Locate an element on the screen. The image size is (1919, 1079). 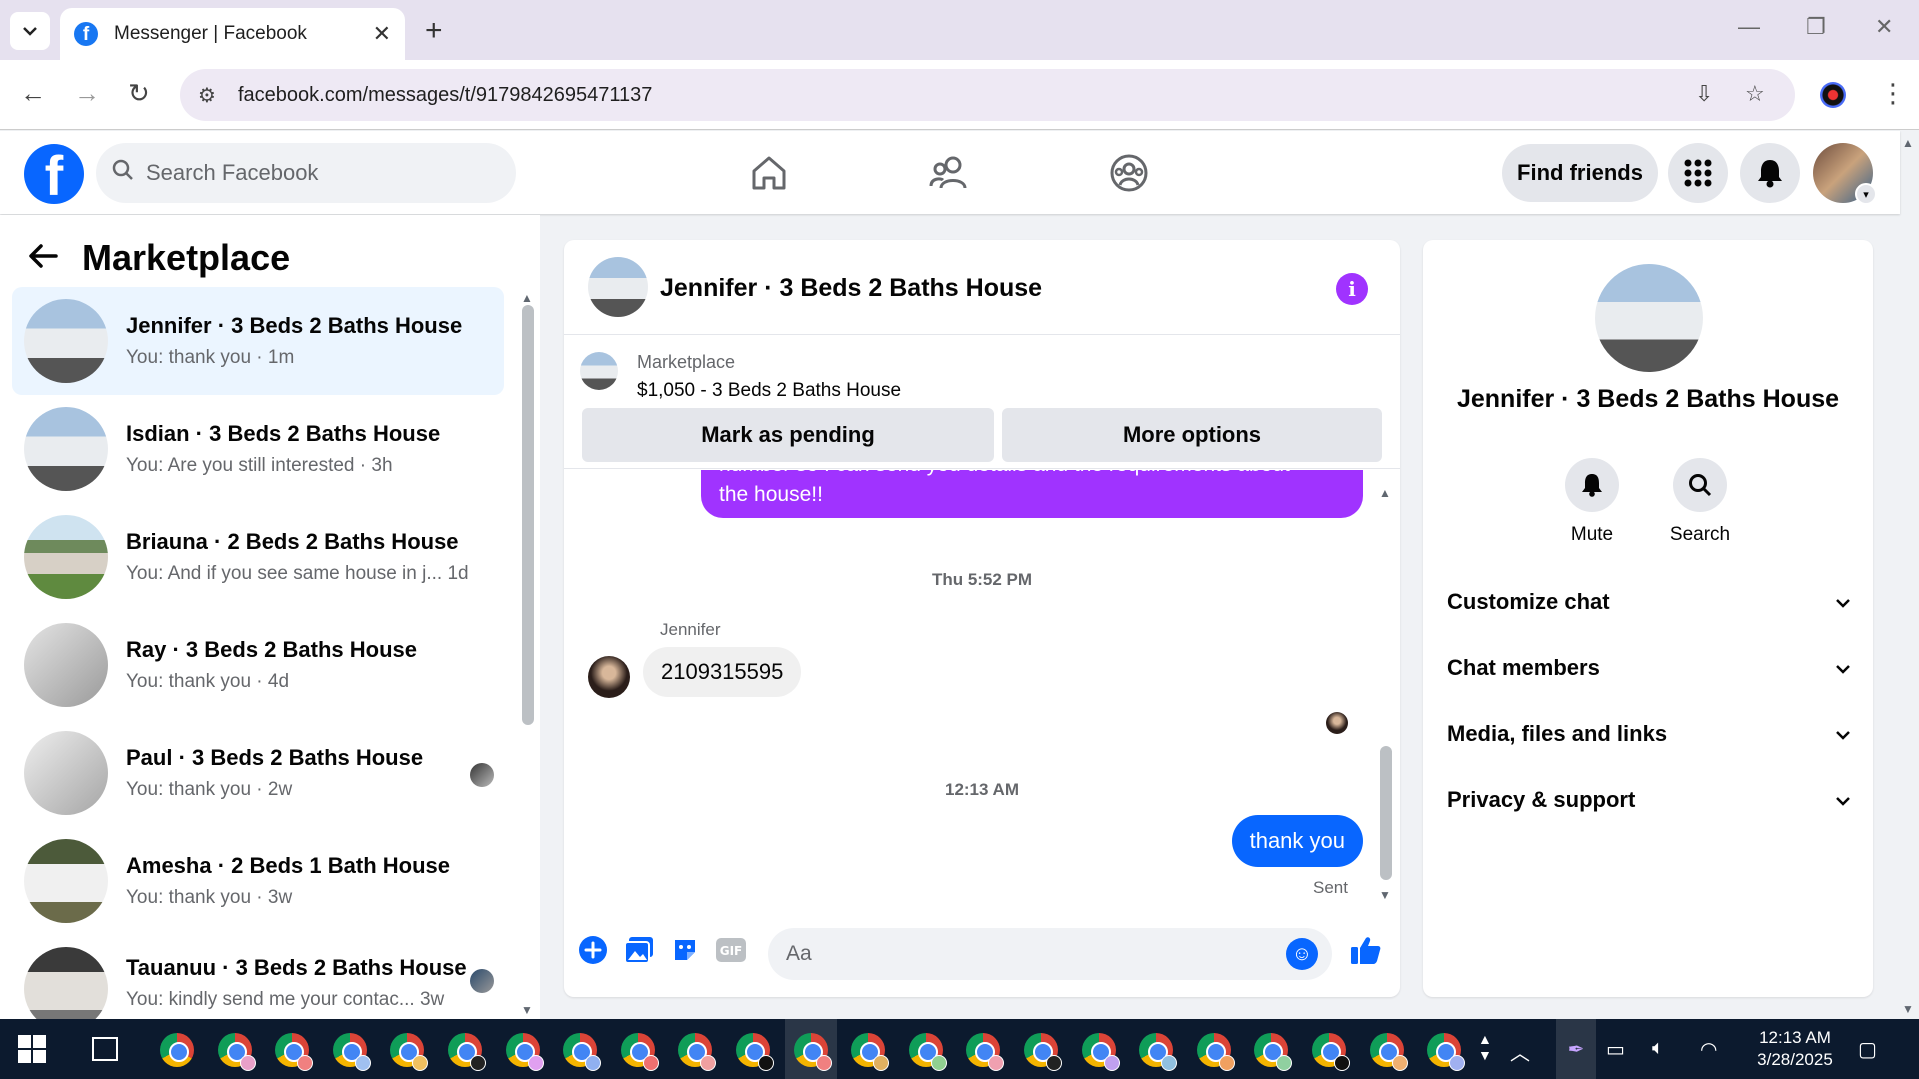
listing-title: $1,050 - 3 Beds 2 Baths House is located at coordinates (769, 391).